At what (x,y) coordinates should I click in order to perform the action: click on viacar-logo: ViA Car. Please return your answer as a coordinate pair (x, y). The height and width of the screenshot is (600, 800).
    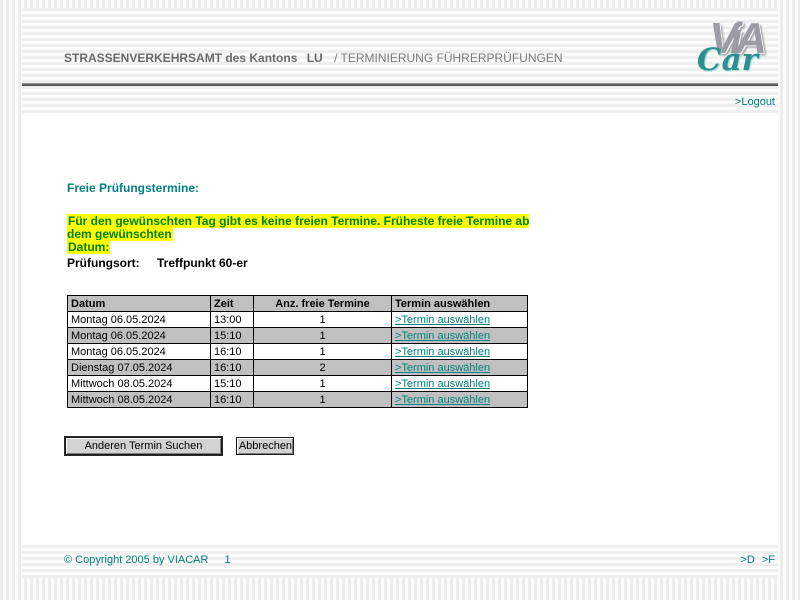
    Looking at the image, I should click on (727, 51).